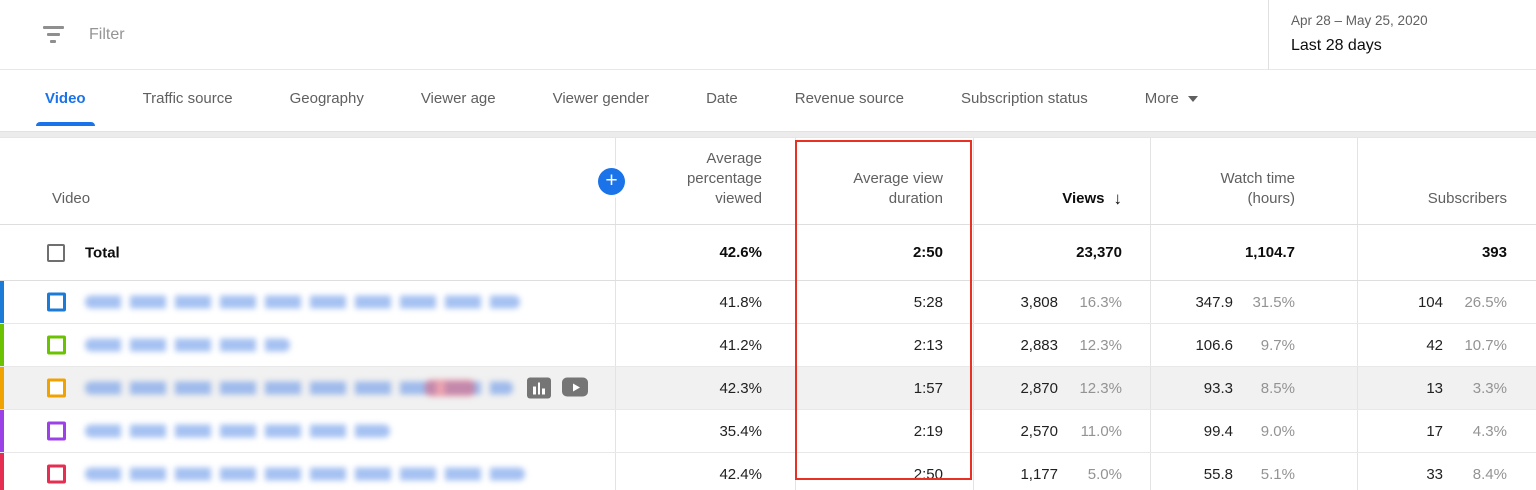  Describe the element at coordinates (601, 98) in the screenshot. I see `tab-viewer-gender: Viewer gender` at that location.